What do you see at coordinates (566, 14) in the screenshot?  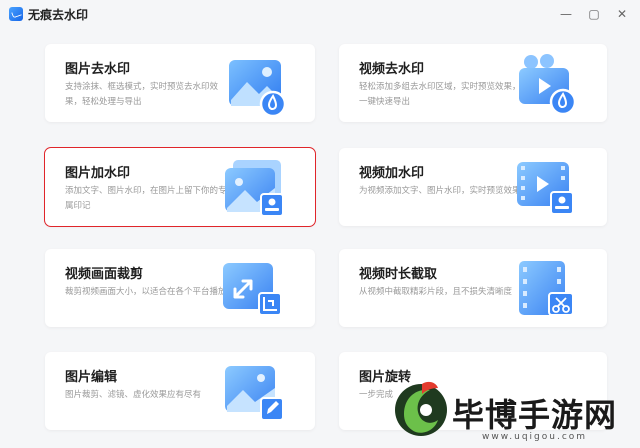 I see `minimize-button: —` at bounding box center [566, 14].